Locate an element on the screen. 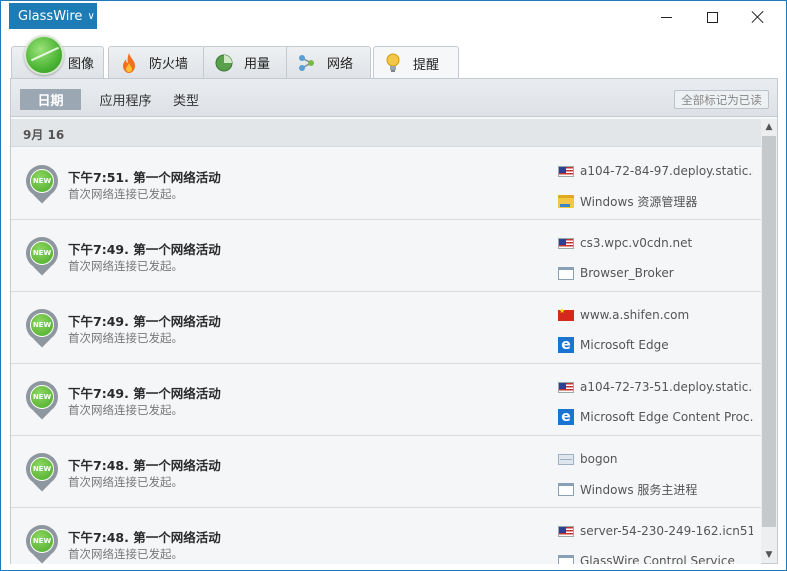 This screenshot has width=787, height=571. bulb-icon is located at coordinates (393, 63).